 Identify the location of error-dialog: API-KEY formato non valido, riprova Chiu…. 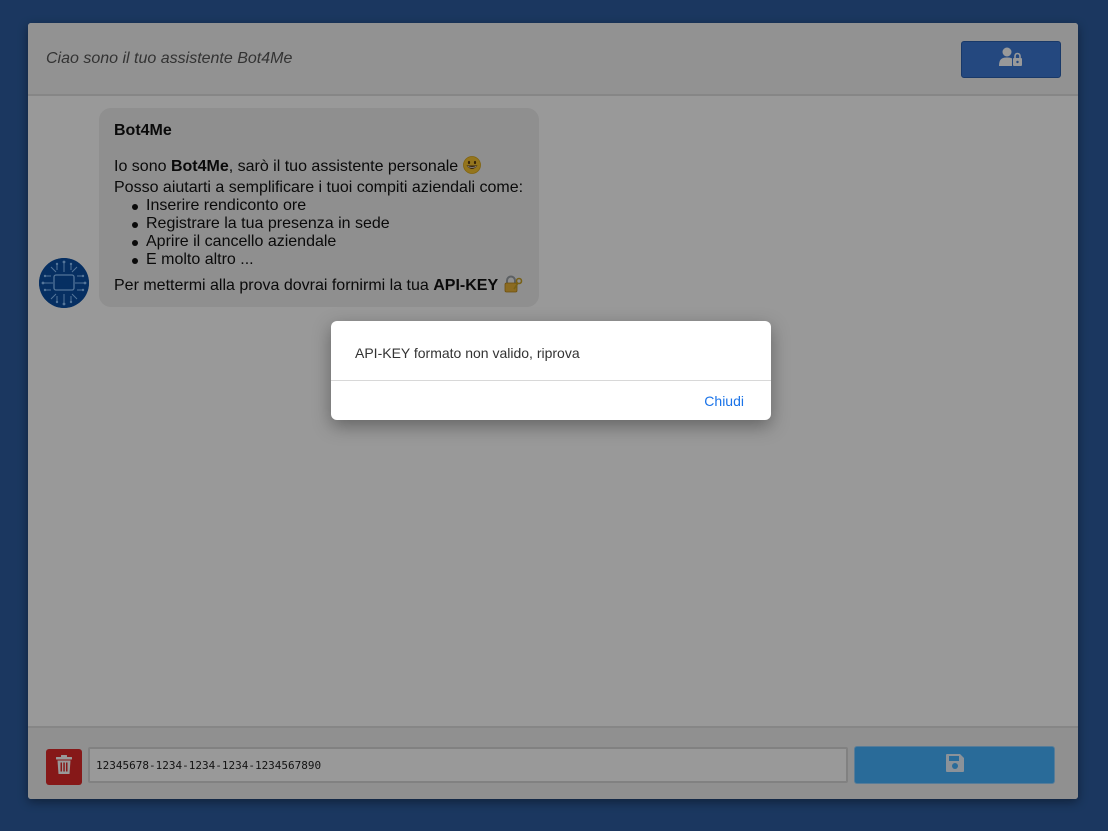
(551, 370).